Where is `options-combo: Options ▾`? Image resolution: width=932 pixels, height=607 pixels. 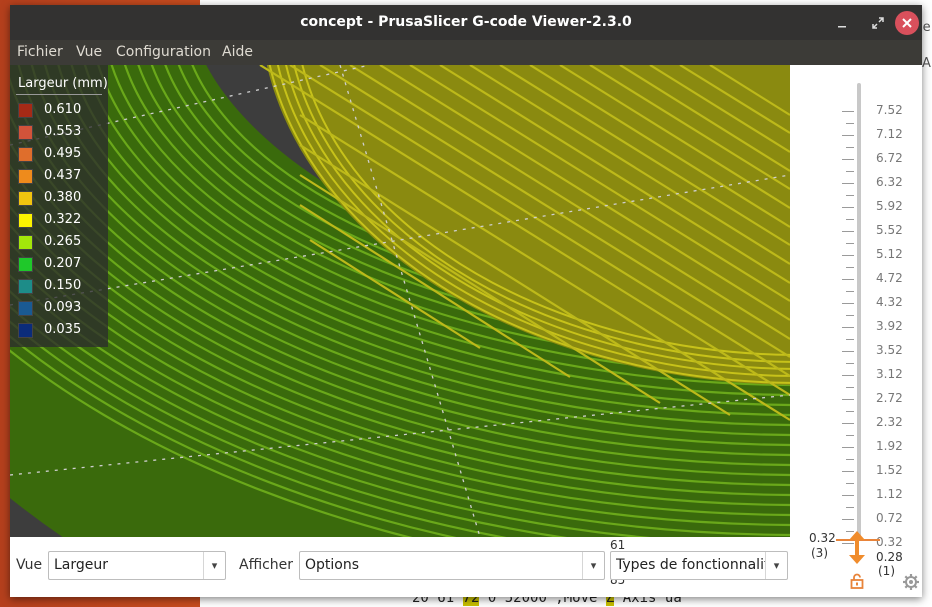
options-combo: Options ▾ is located at coordinates (452, 565).